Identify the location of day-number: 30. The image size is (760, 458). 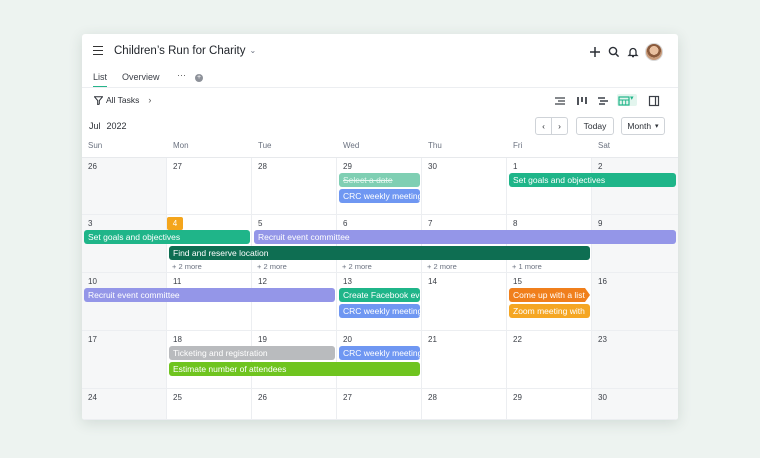
(432, 166).